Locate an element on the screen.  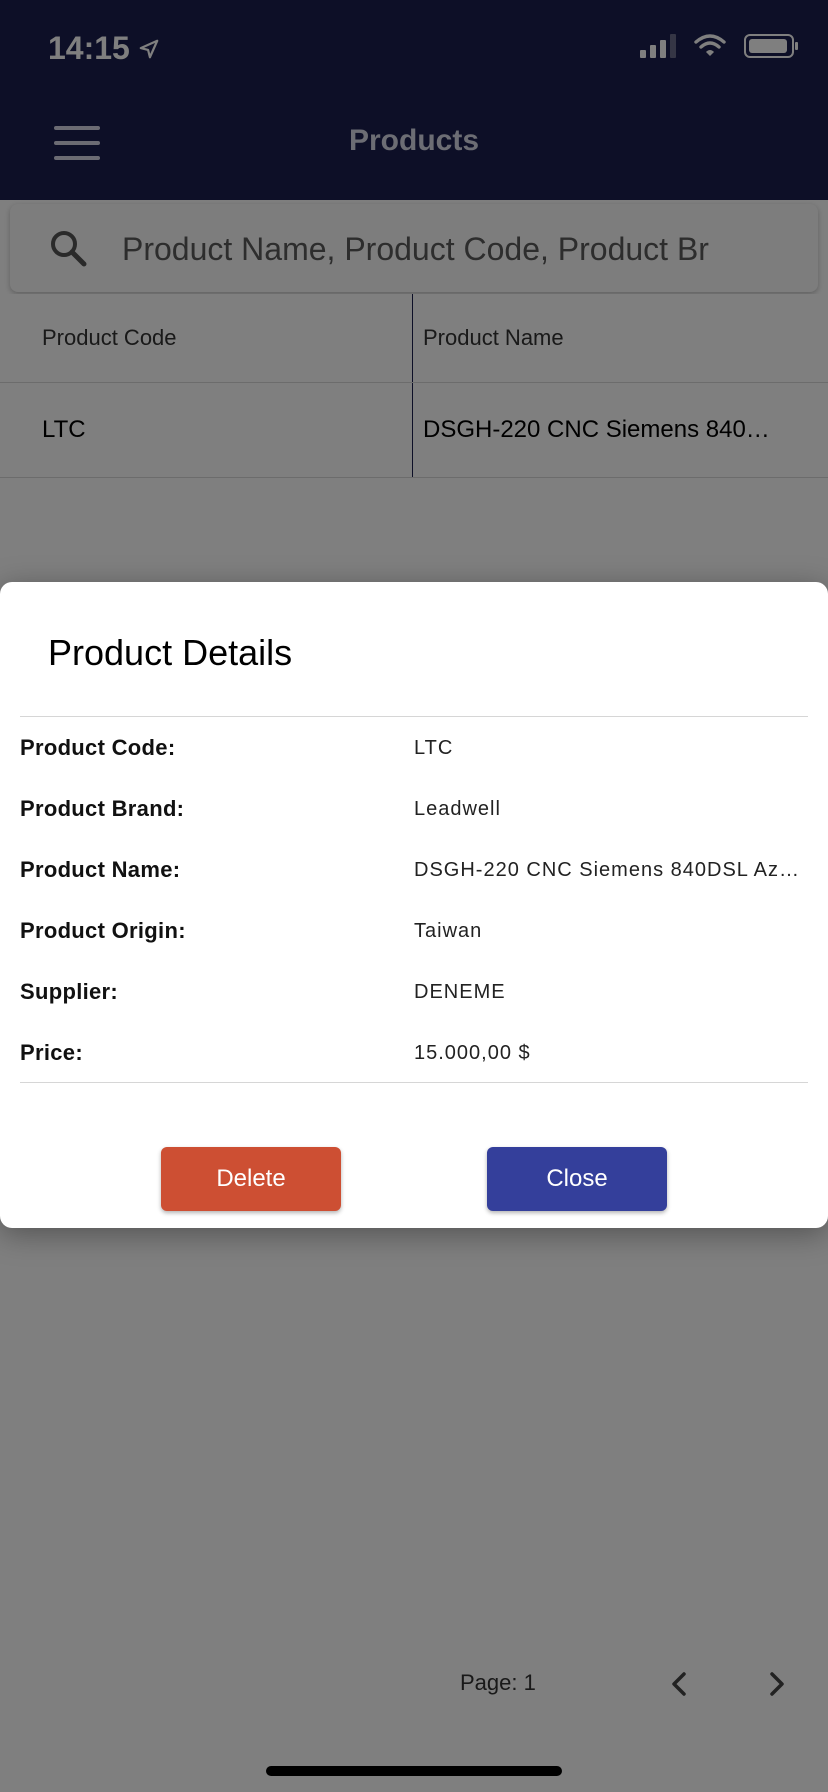
detail-value: DENEME is located at coordinates (460, 991).